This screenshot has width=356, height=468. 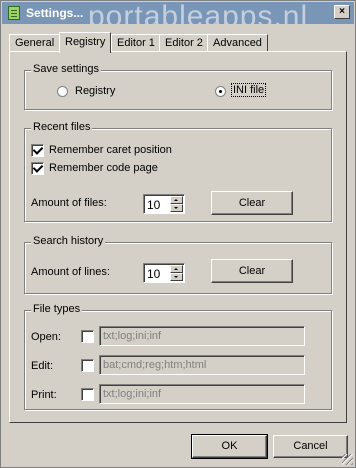 I want to click on search-history-title: Search history, so click(x=68, y=241).